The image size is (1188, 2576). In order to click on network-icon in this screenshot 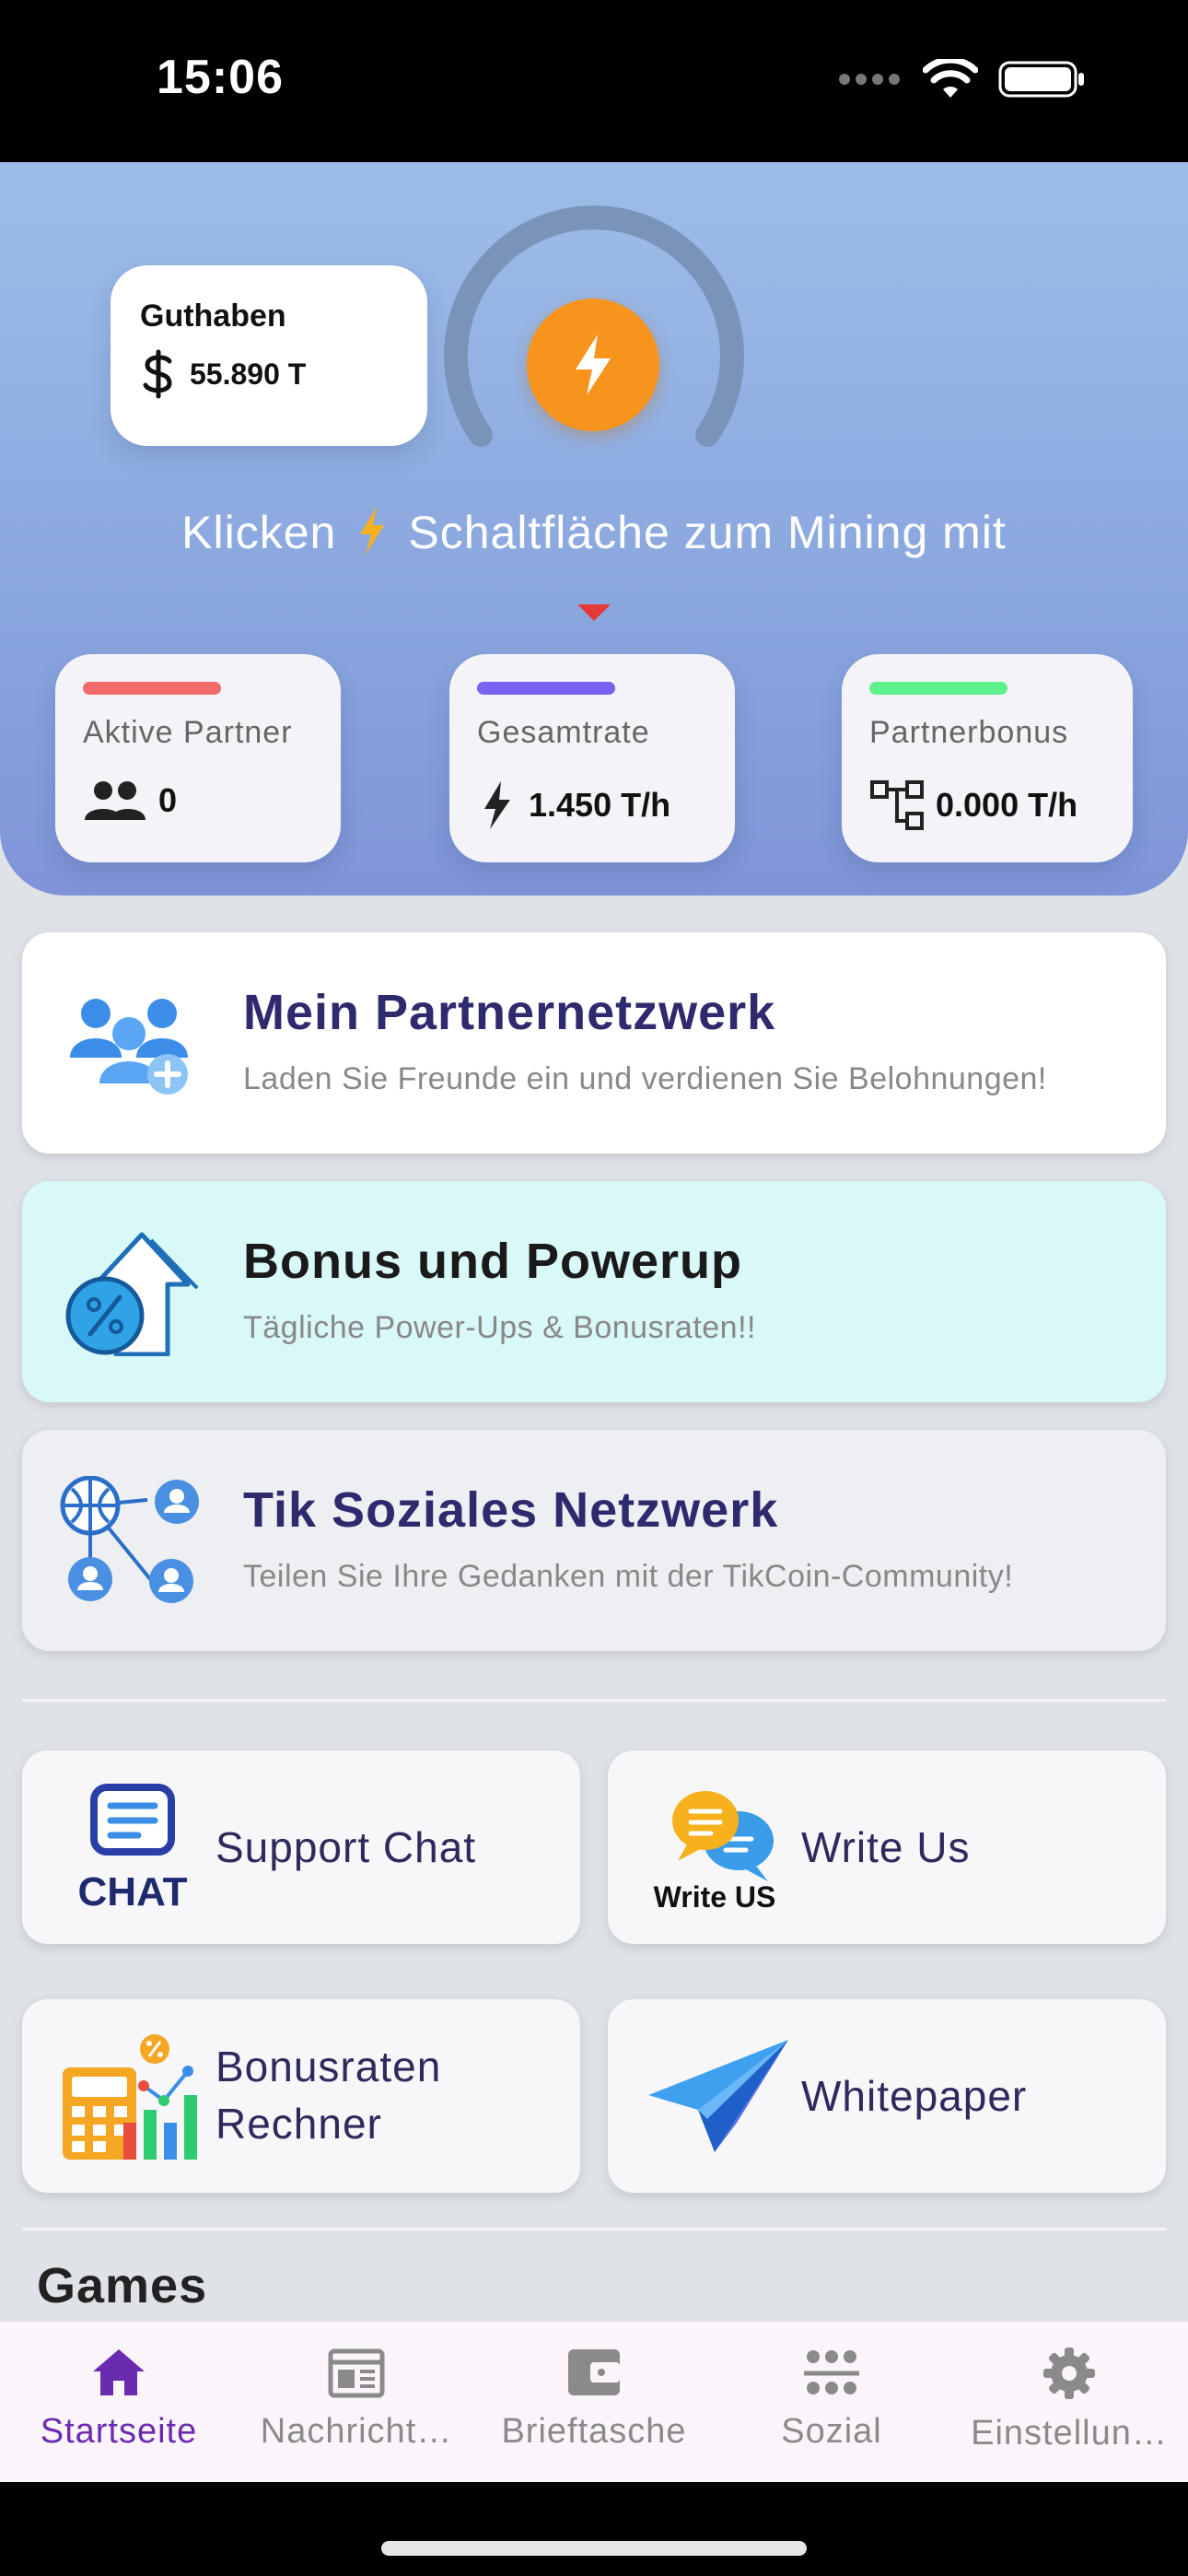, I will do `click(897, 805)`.